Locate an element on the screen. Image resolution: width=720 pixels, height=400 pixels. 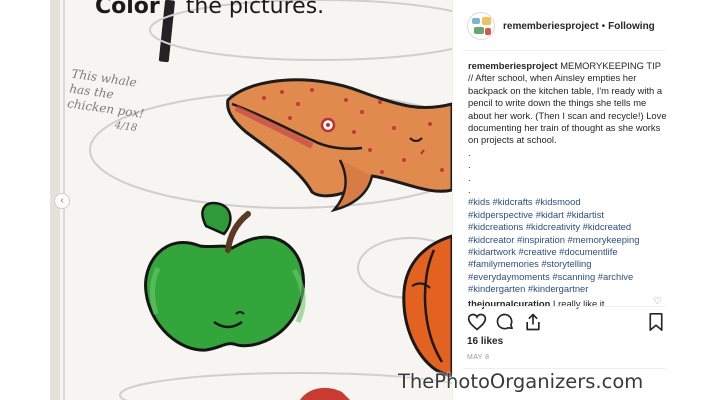
hashtag-line: #kidperspective #kidart #kidartist is located at coordinates (568, 215).